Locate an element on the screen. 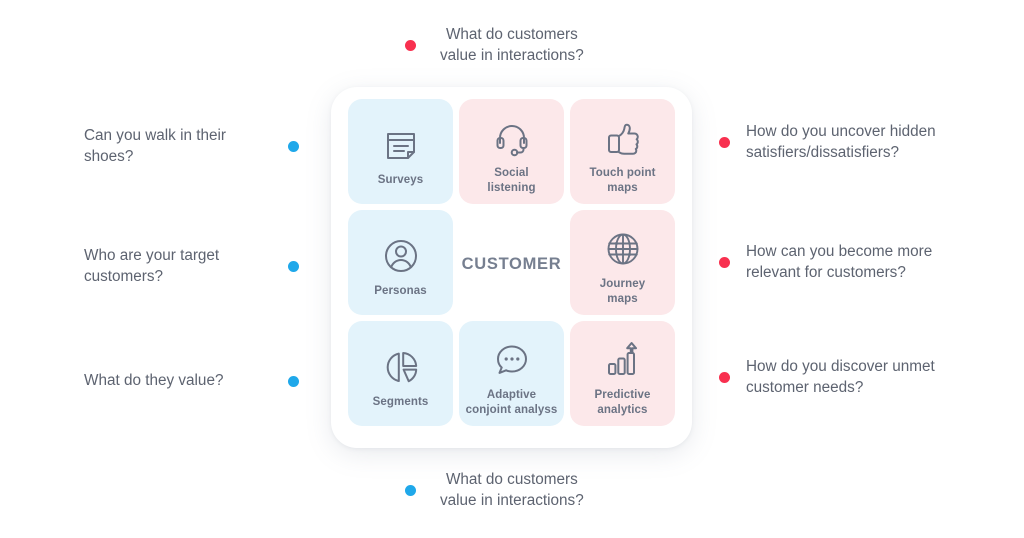 This screenshot has height=538, width=1024. tile-segments: Segments is located at coordinates (400, 373).